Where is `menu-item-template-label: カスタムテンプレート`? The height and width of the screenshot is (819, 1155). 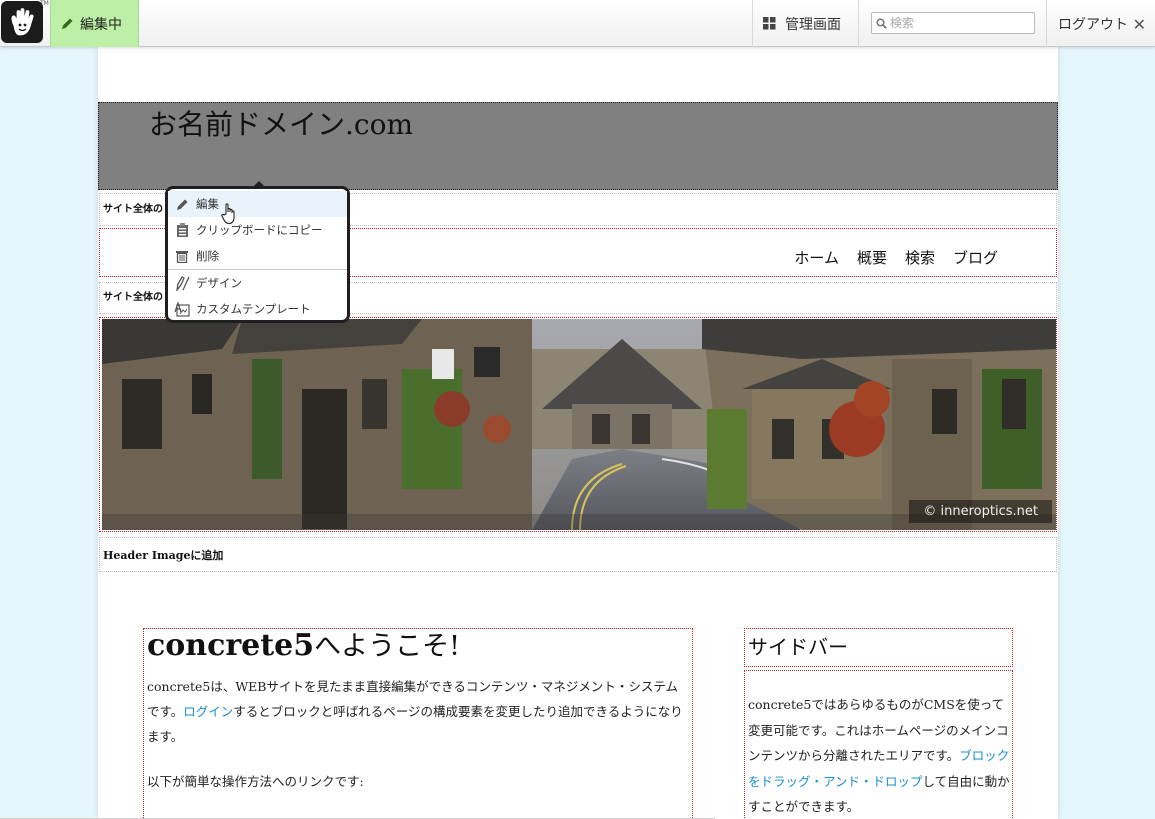 menu-item-template-label: カスタムテンプレート is located at coordinates (253, 309).